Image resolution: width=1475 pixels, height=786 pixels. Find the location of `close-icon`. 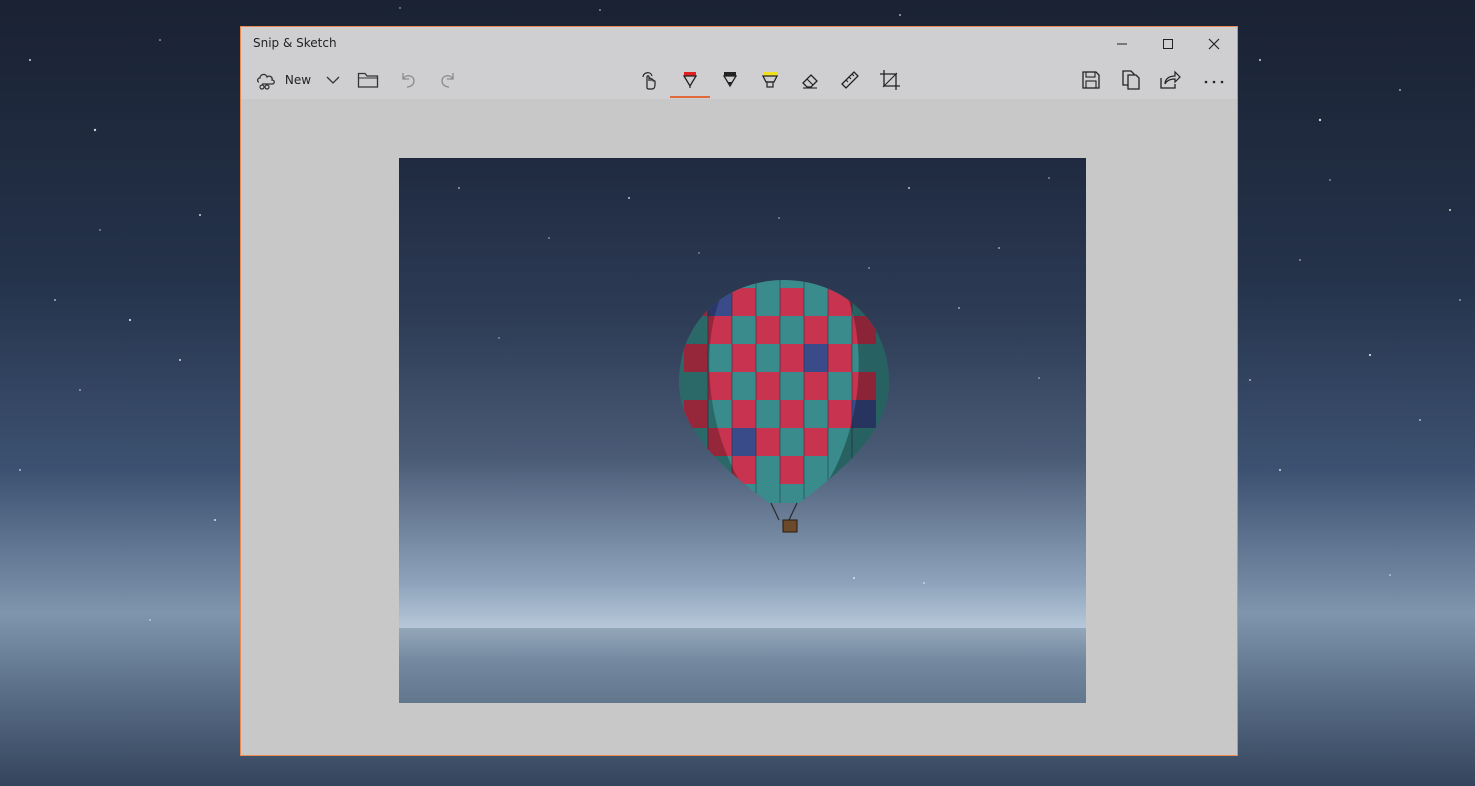

close-icon is located at coordinates (1214, 44).